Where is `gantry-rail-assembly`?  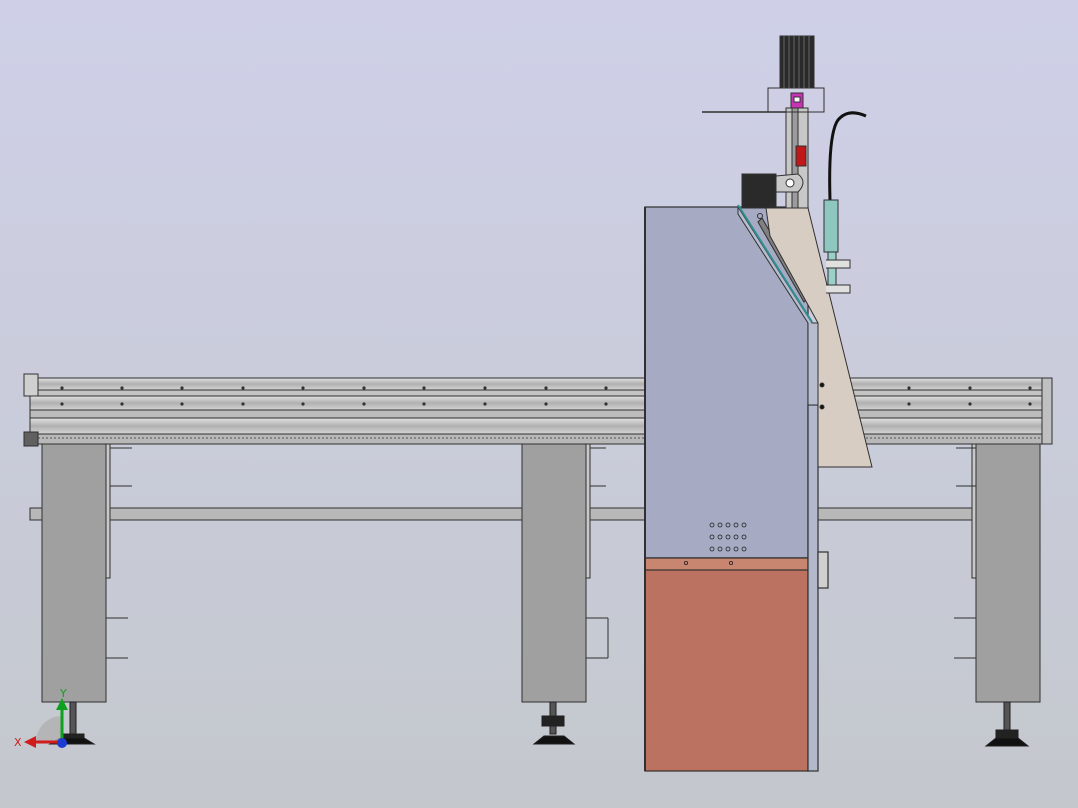
gantry-rail-assembly is located at coordinates (538, 410).